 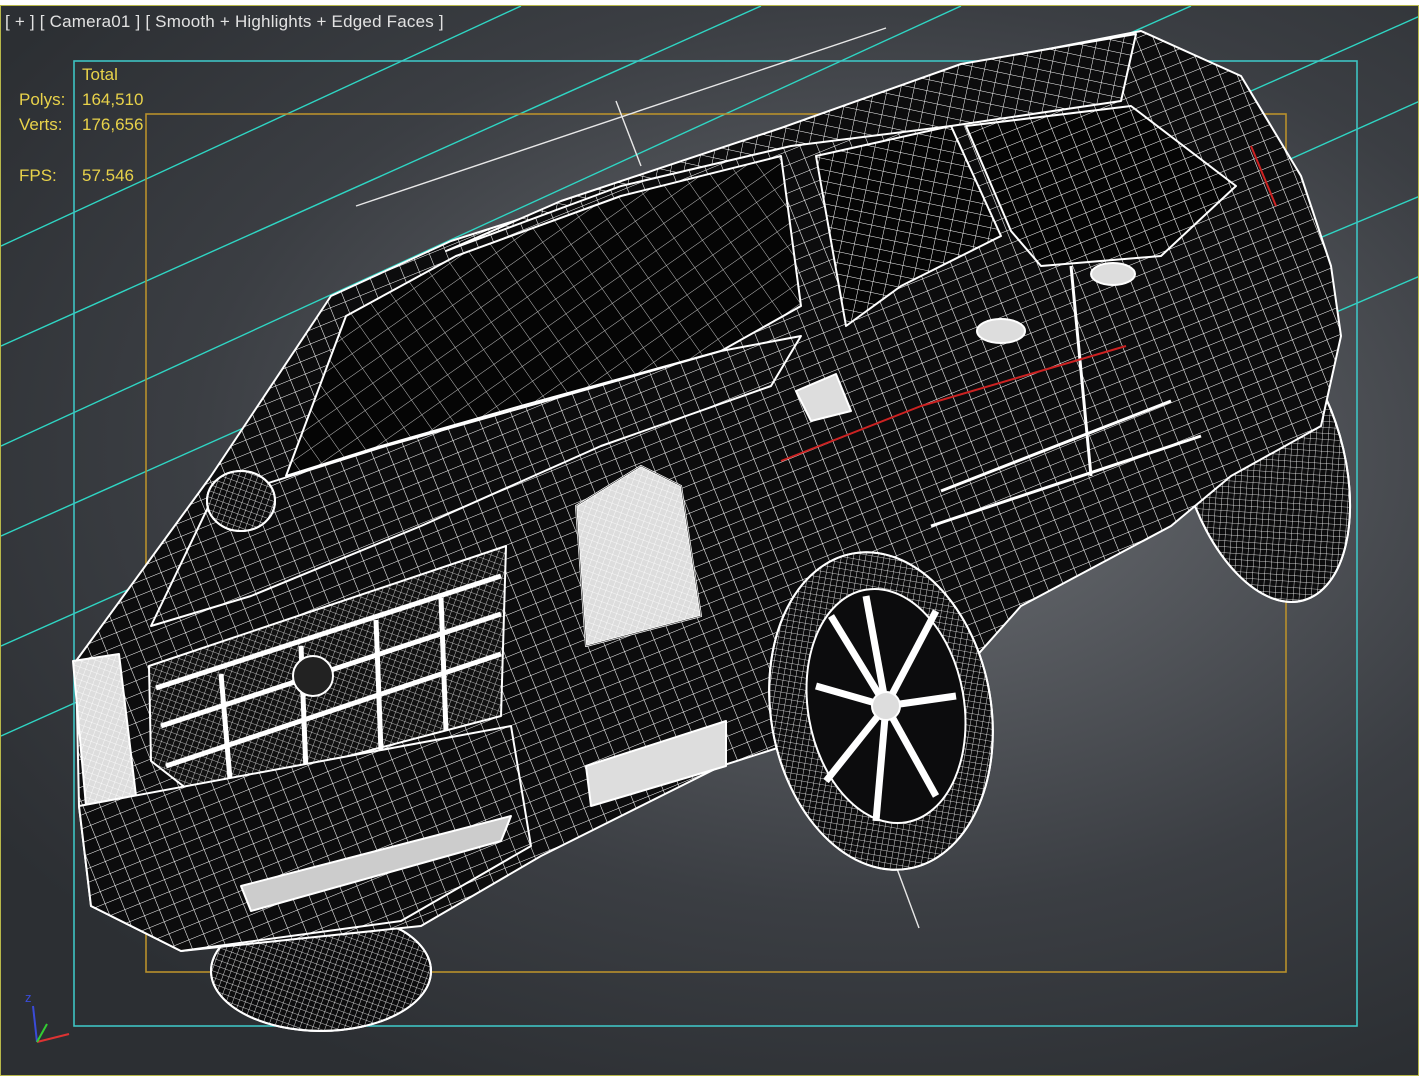 I want to click on axis-z-label: z, so click(x=28, y=997).